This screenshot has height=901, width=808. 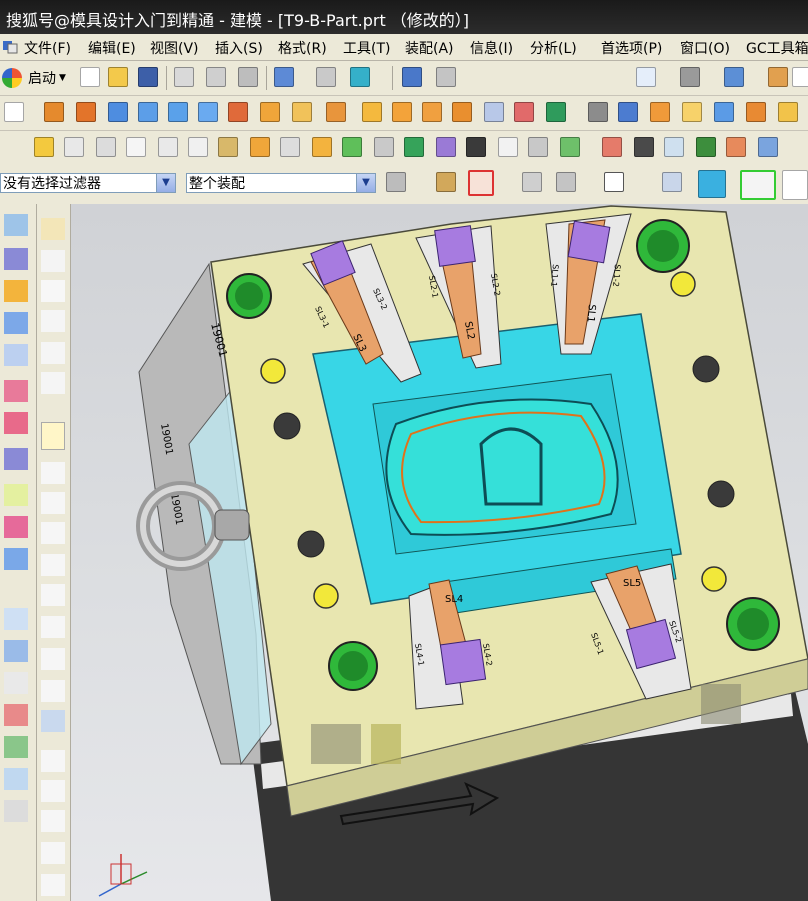 I want to click on refresh-icon, so click(x=736, y=147).